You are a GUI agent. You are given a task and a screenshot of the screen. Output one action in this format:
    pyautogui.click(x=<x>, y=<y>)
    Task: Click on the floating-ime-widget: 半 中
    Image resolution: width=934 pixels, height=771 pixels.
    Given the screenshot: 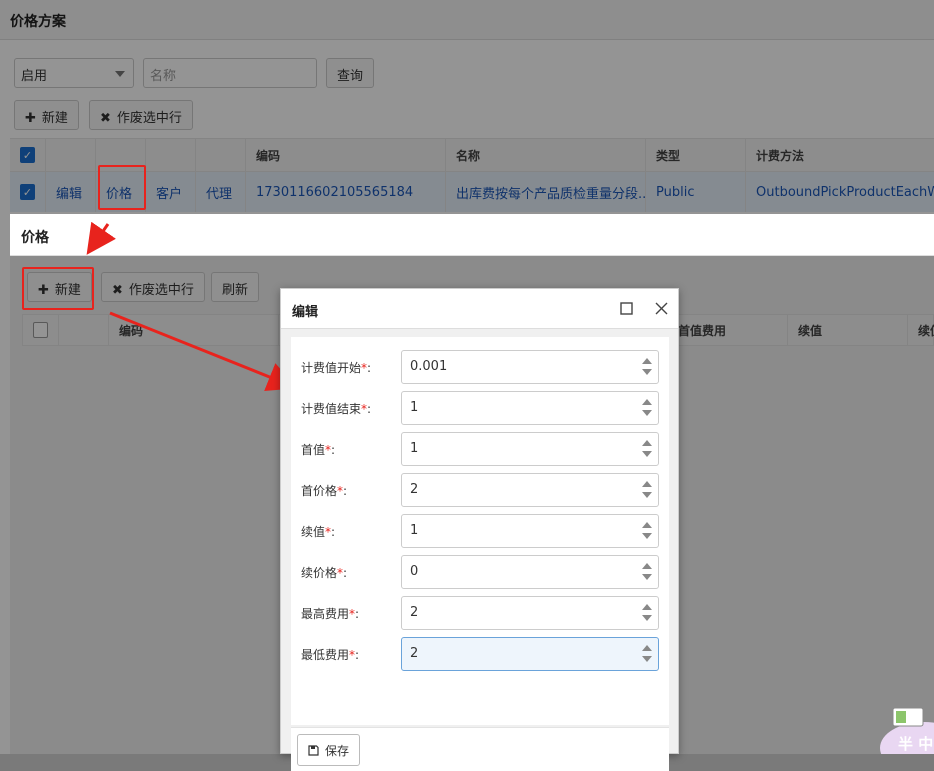 What is the action you would take?
    pyautogui.click(x=907, y=737)
    